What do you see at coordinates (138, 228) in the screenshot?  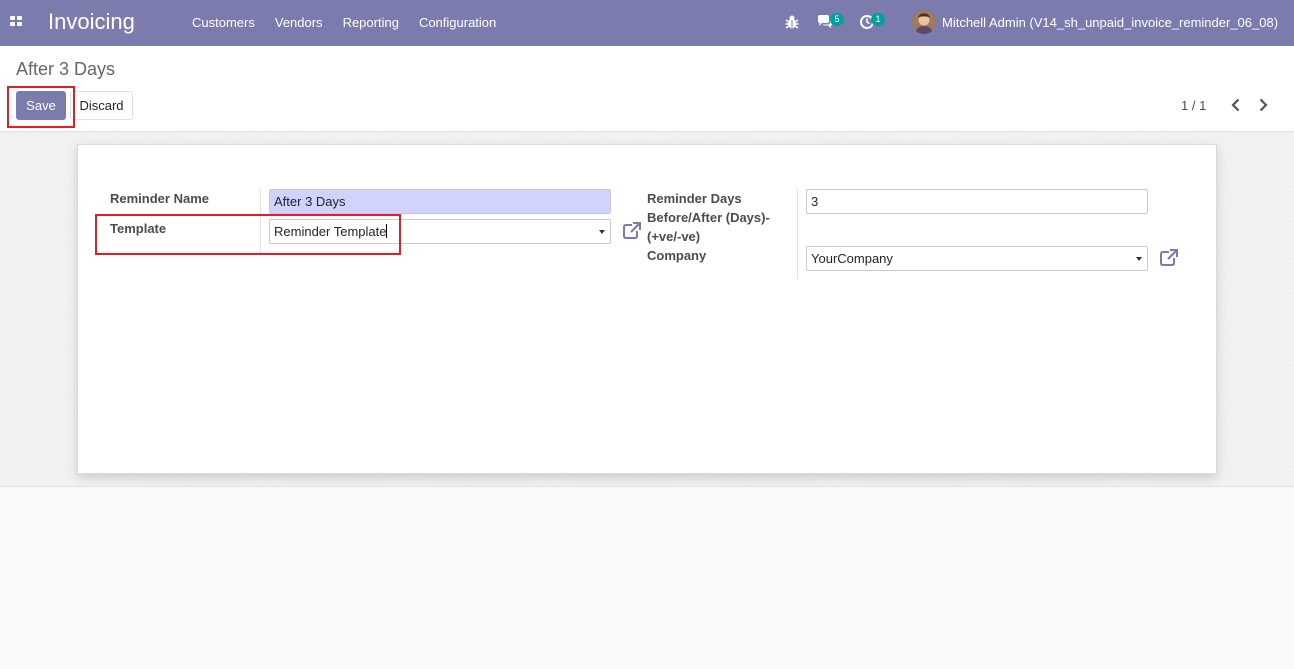 I see `template-label: Template` at bounding box center [138, 228].